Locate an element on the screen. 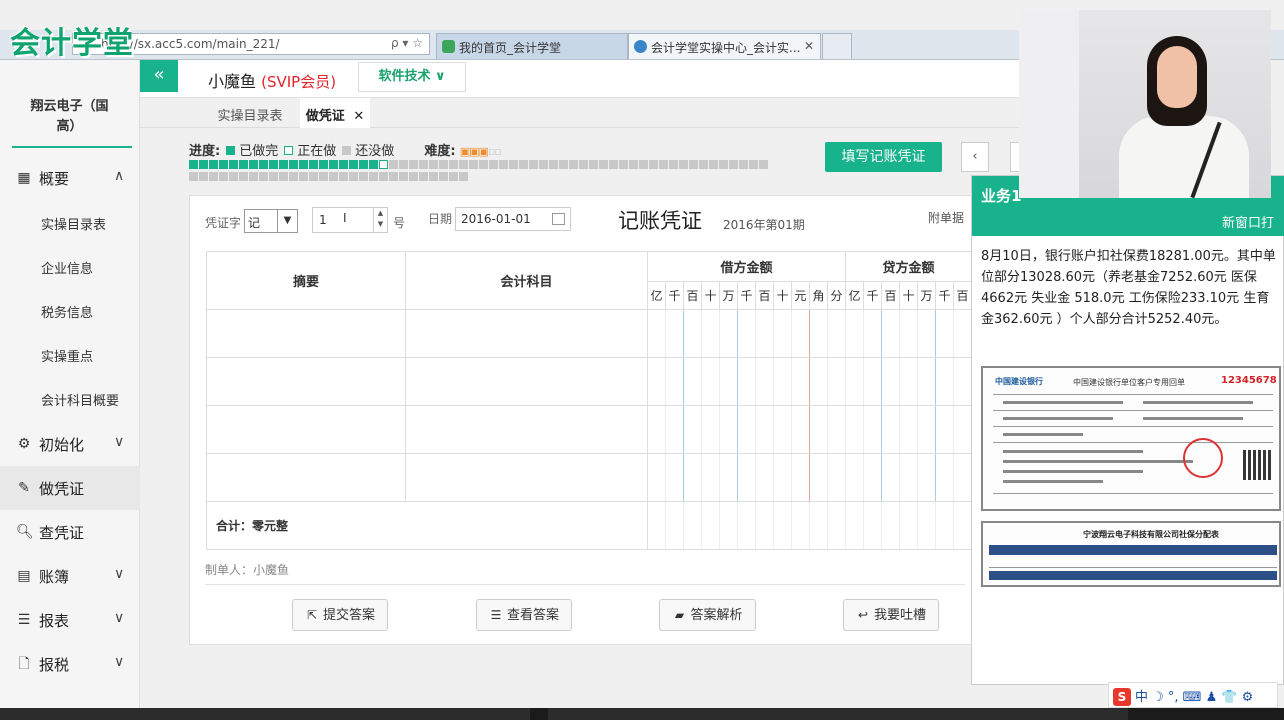 The image size is (1284, 720). social-security-table-image: 宁波翔云电子科技有限公司社保分配表 is located at coordinates (1131, 554).